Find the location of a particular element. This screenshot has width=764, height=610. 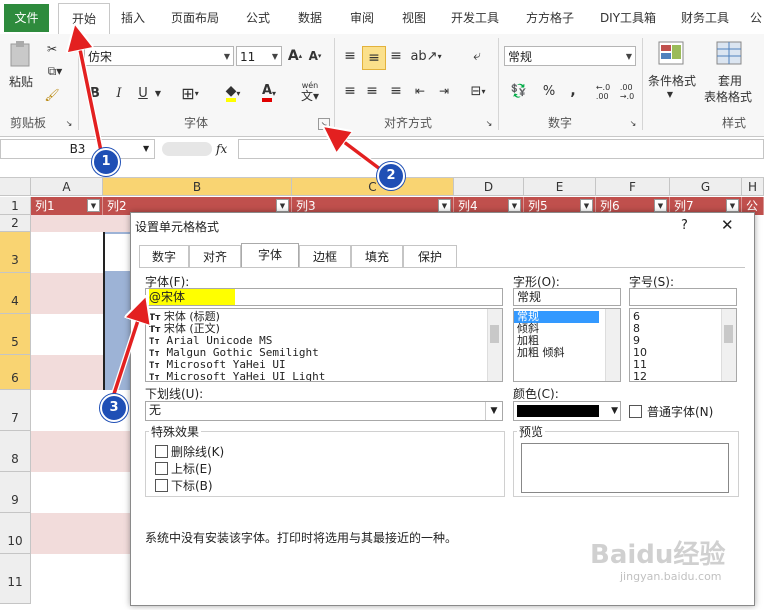

annotation-badge-1: 1 is located at coordinates (106, 162).